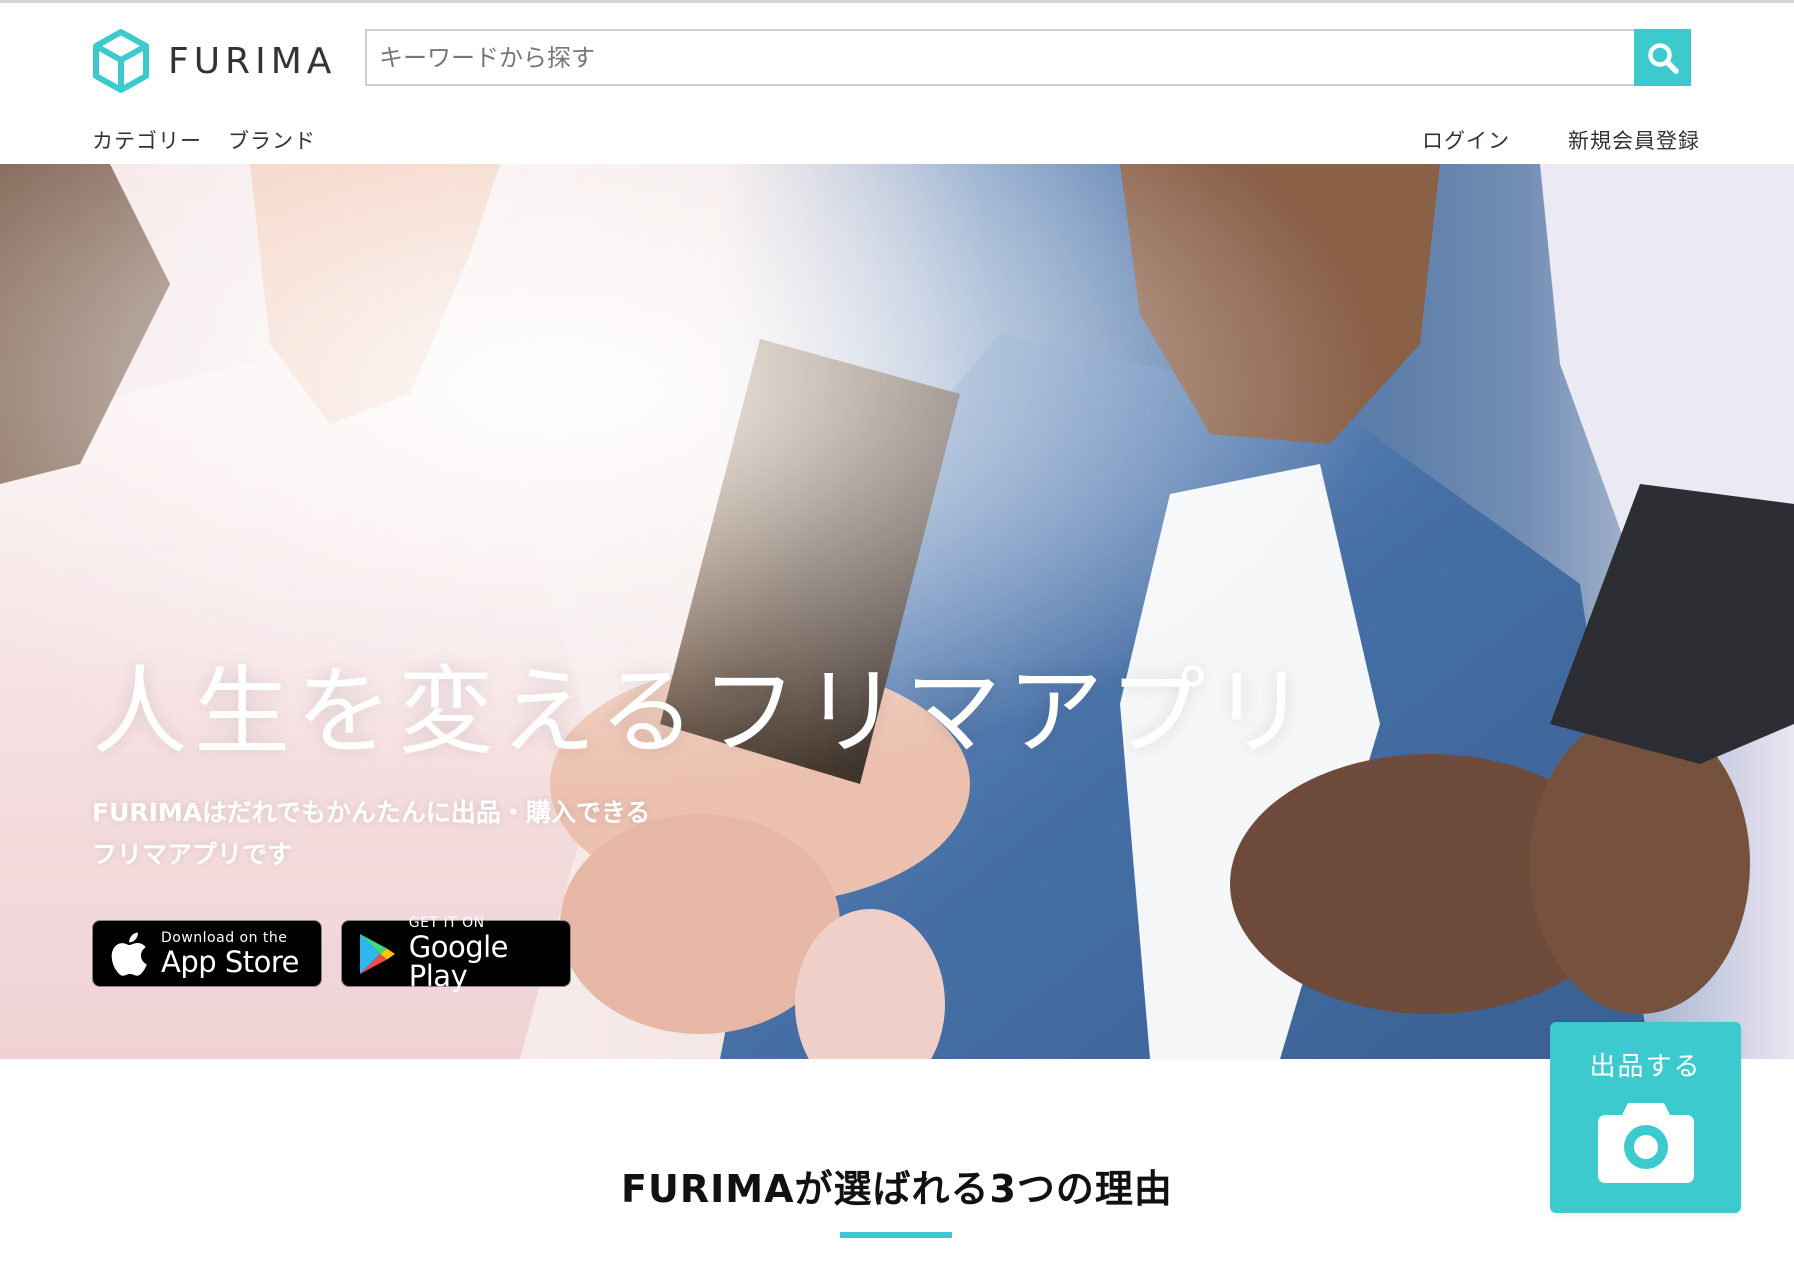 The image size is (1794, 1262). I want to click on search-input, so click(999, 57).